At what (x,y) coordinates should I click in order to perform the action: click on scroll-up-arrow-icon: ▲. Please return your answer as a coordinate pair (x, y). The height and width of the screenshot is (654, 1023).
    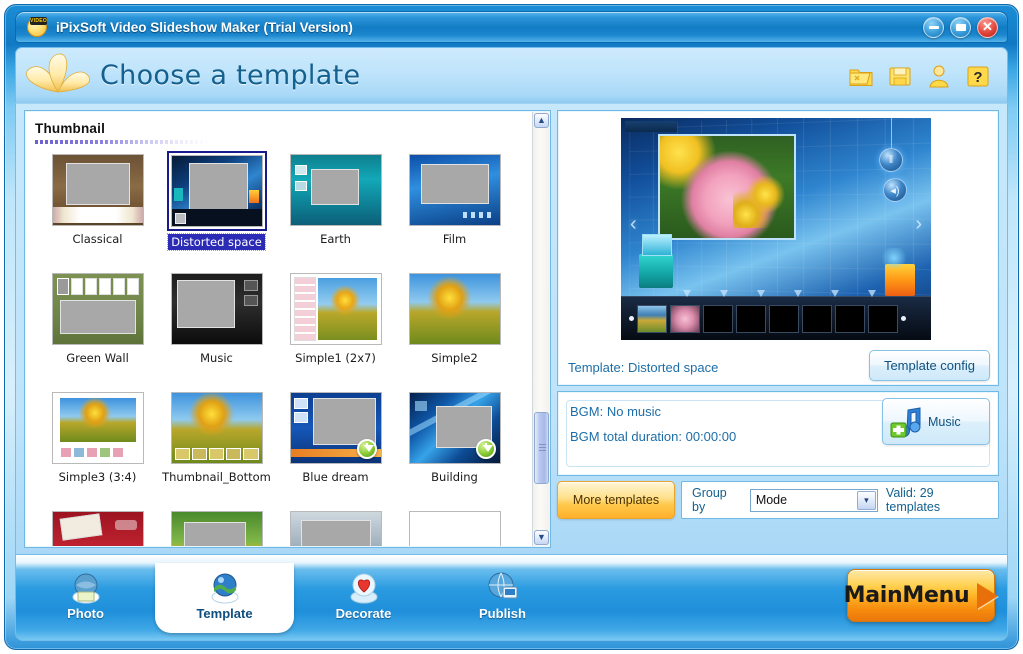
    Looking at the image, I should click on (541, 120).